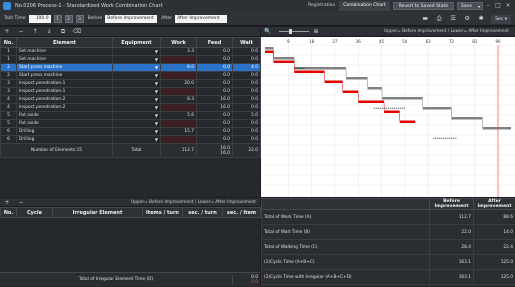 The height and width of the screenshot is (287, 515). Describe the element at coordinates (79, 18) in the screenshot. I see `option-button-3: 3` at that location.